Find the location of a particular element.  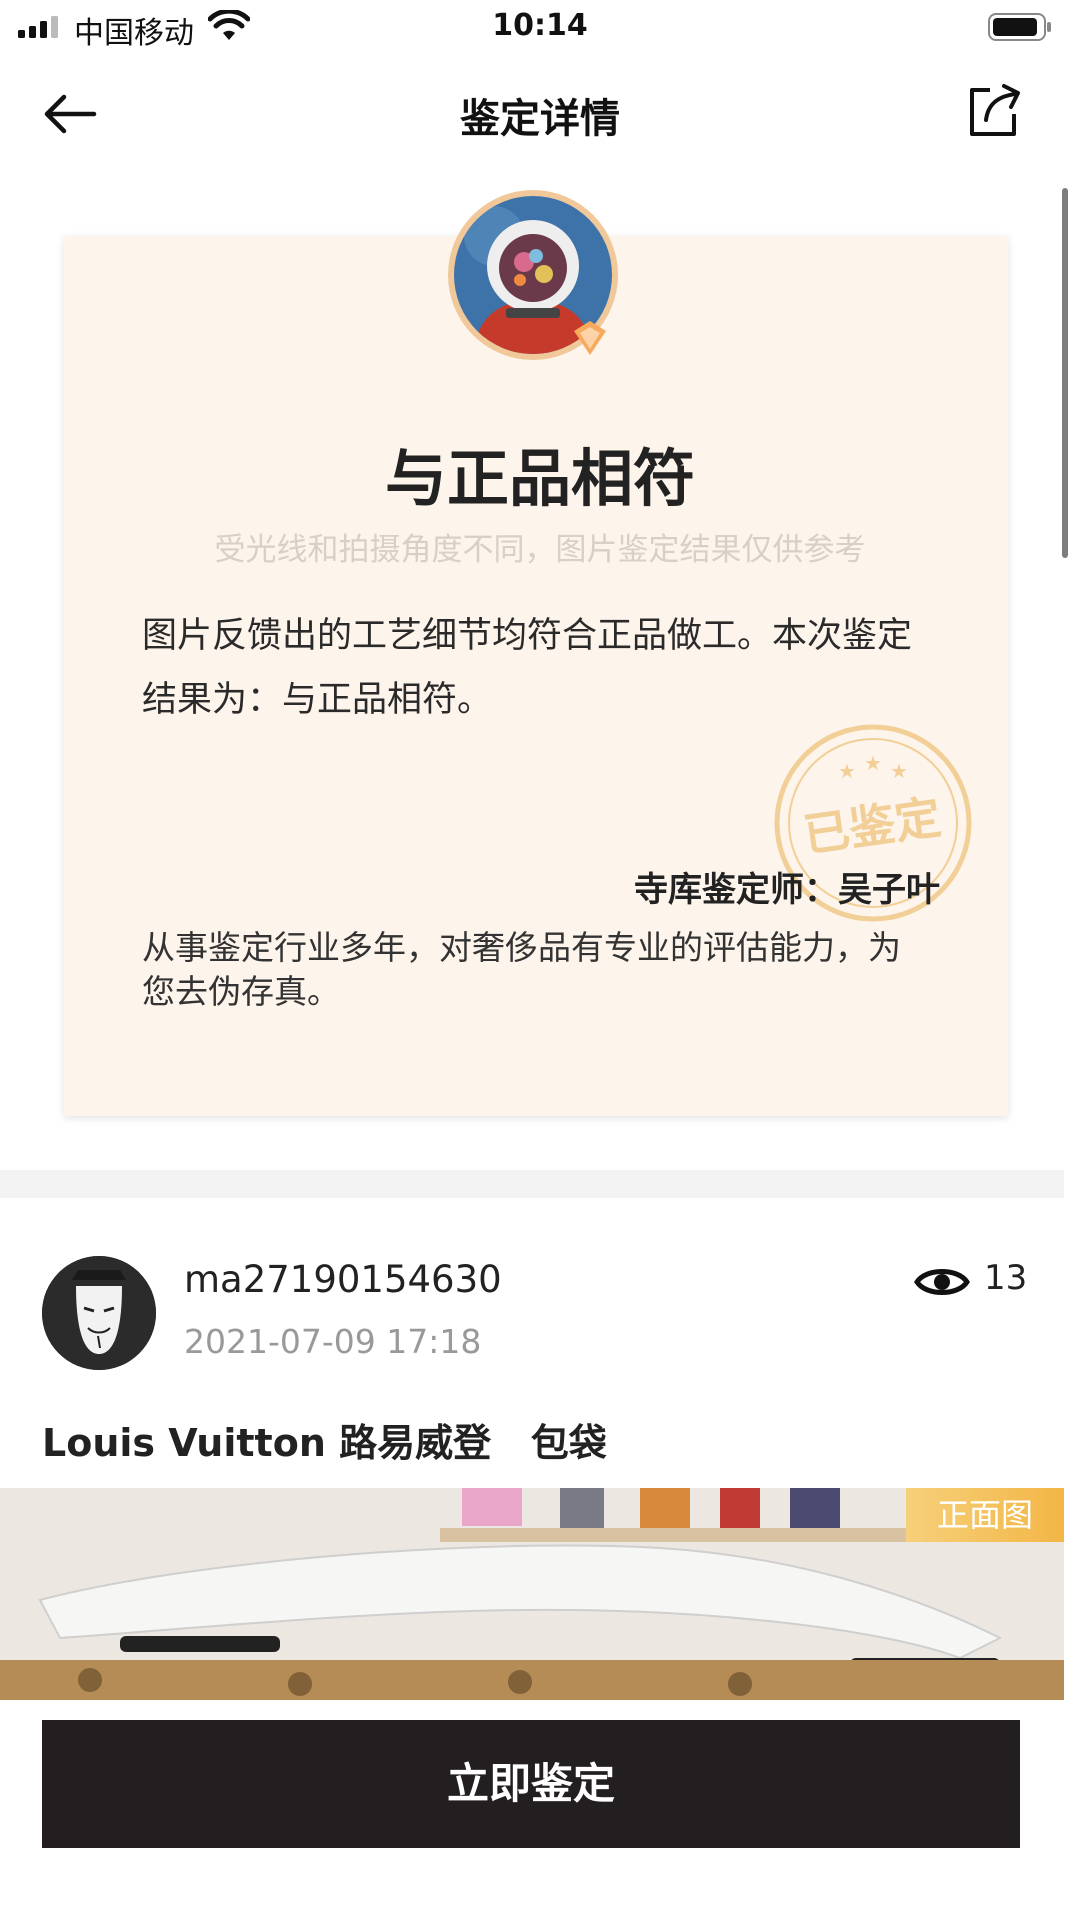

bag-photo-image is located at coordinates (532, 1594).